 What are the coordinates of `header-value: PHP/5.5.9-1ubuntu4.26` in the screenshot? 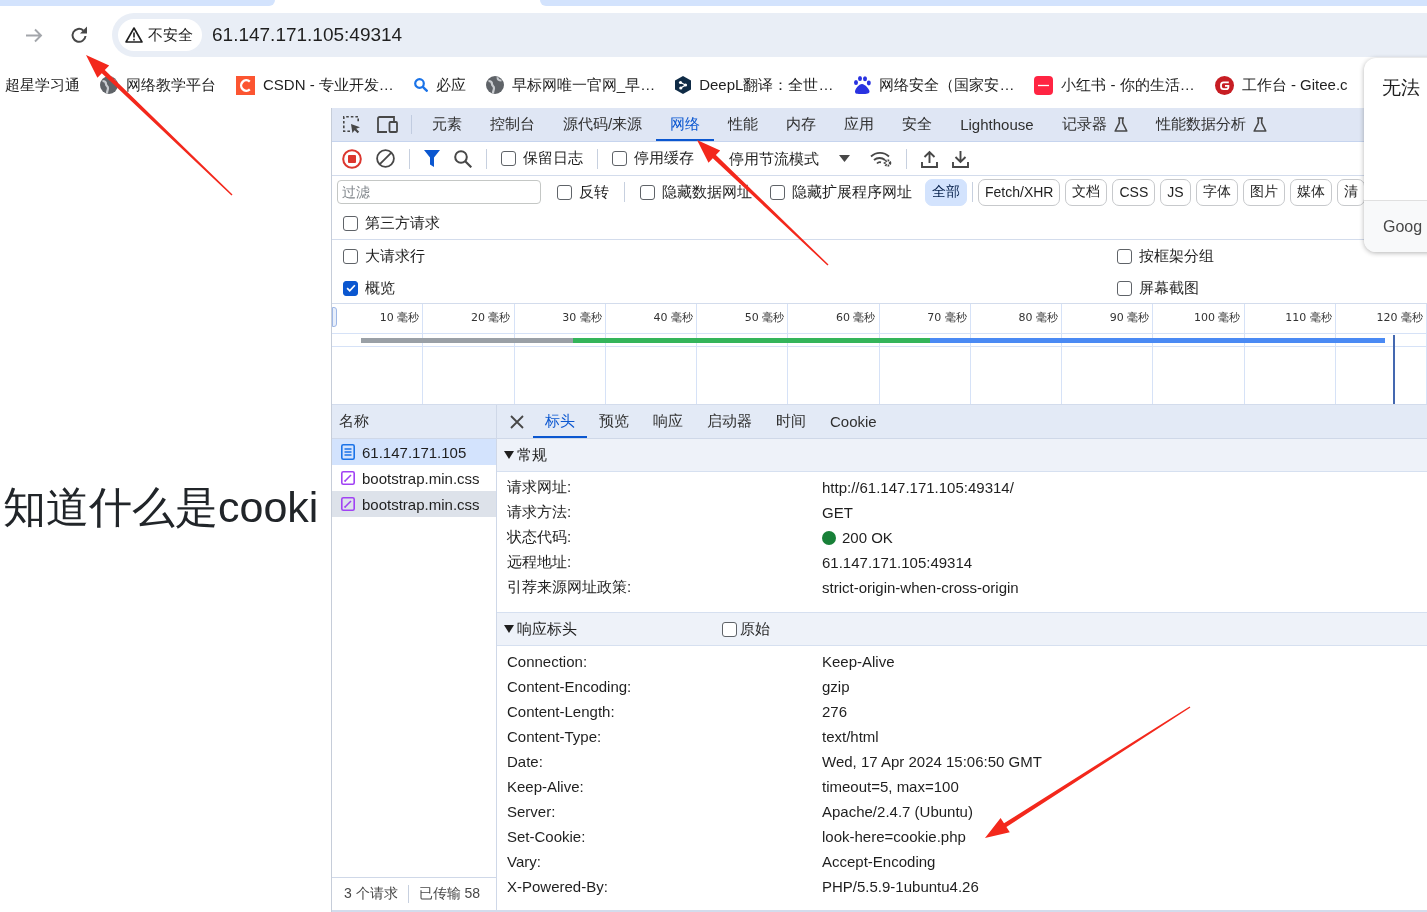 It's located at (900, 886).